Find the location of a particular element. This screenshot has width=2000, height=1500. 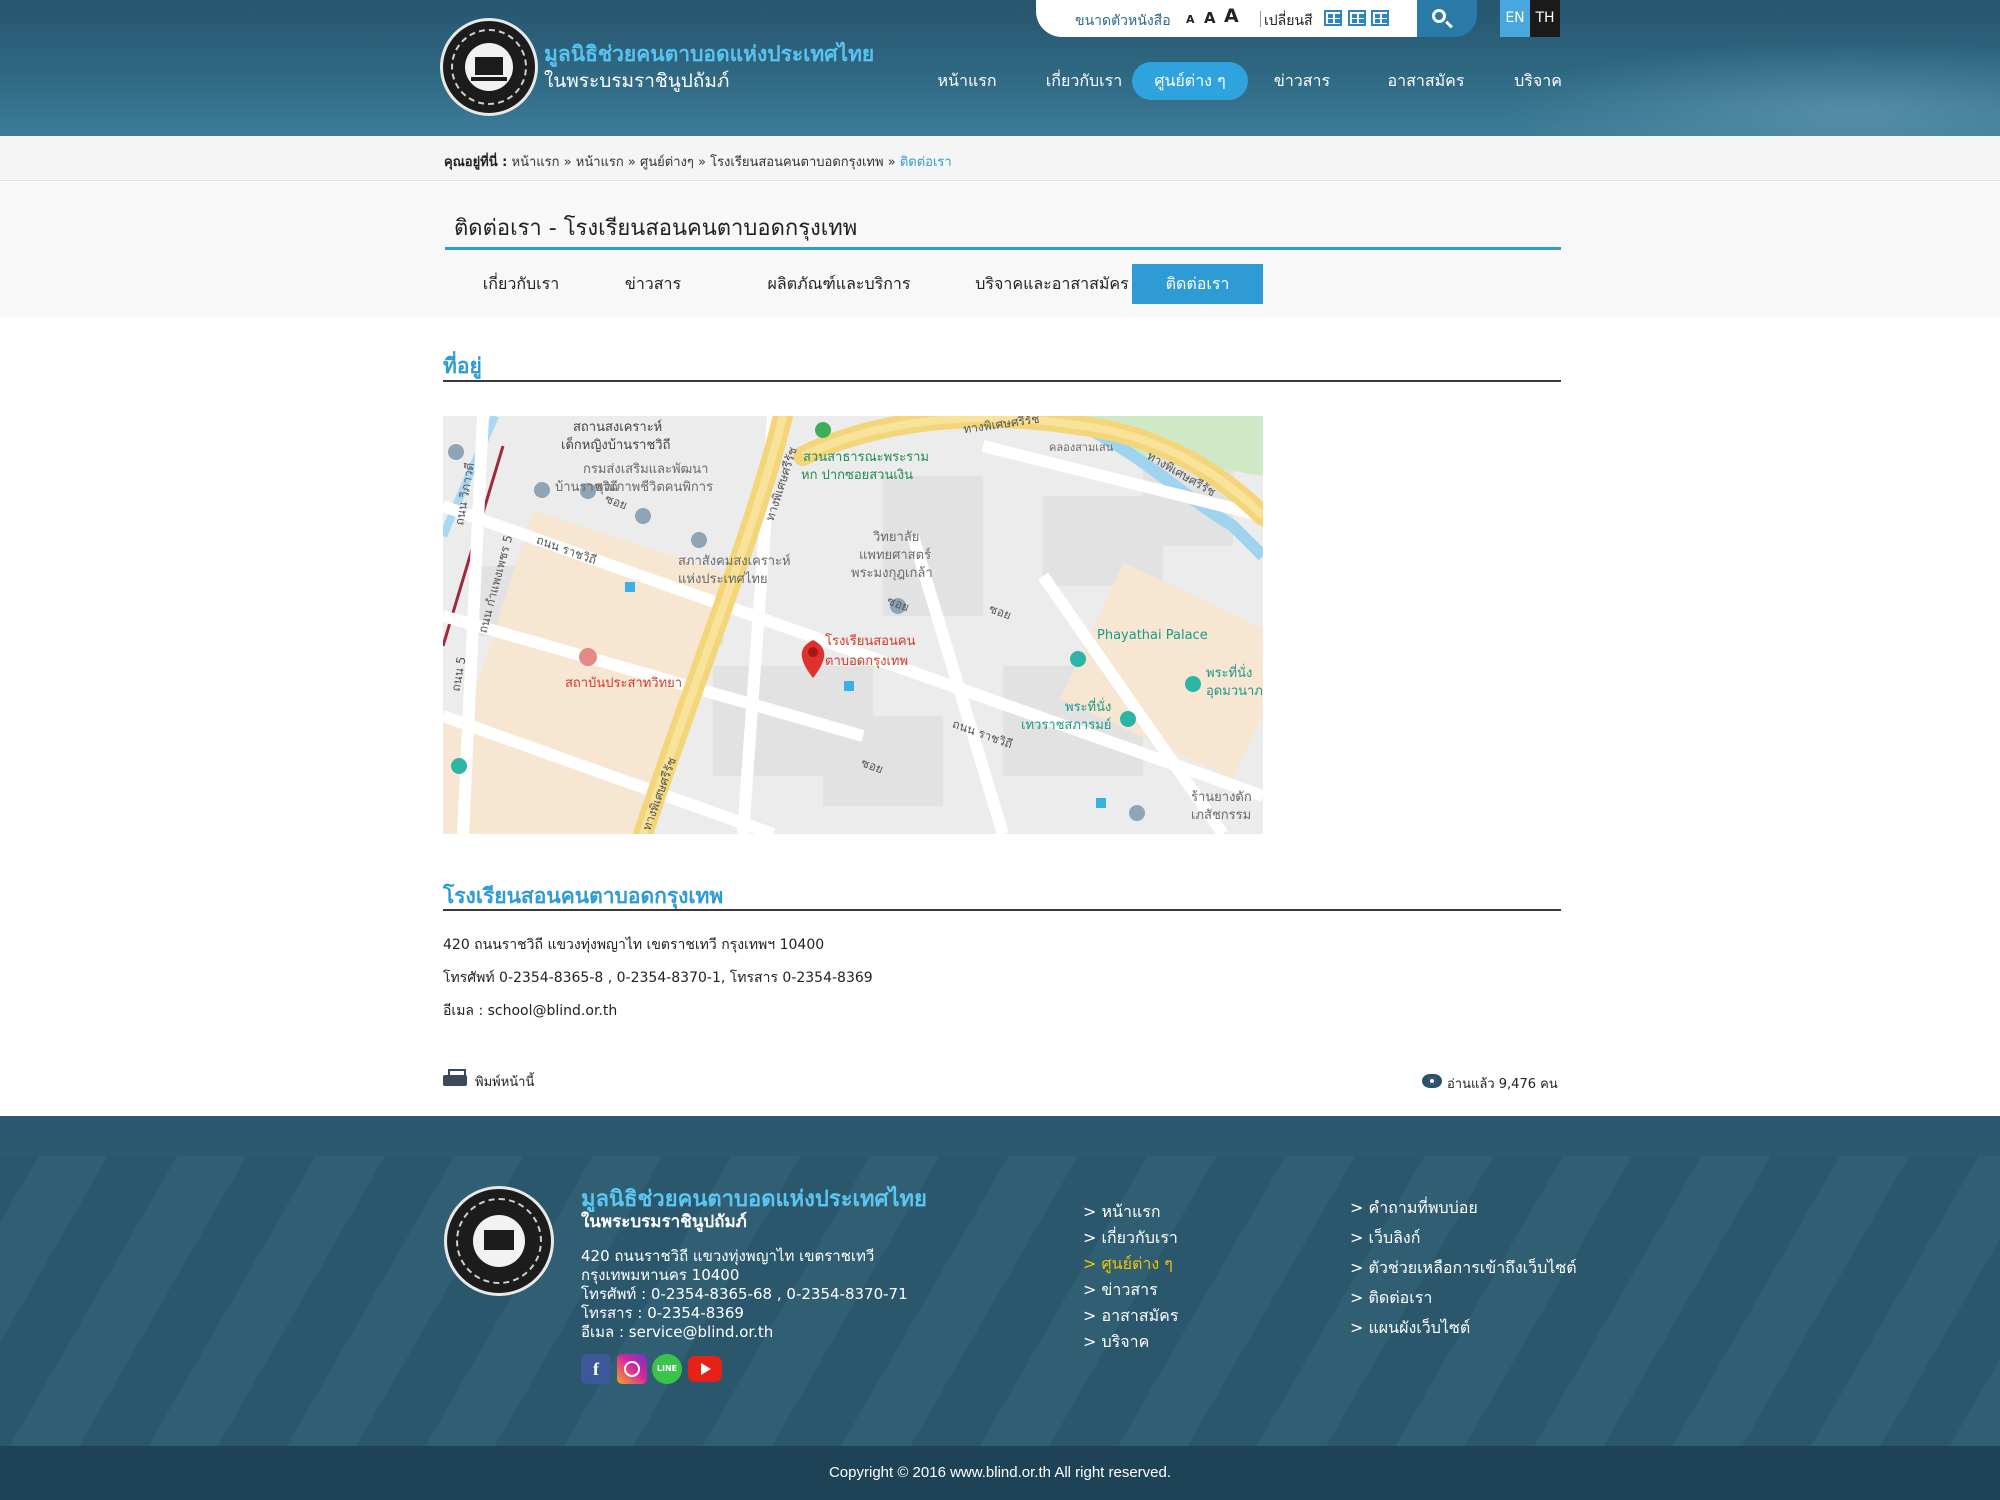

map-label-hospital: สถาบันประสาทวิทยา is located at coordinates (624, 683).